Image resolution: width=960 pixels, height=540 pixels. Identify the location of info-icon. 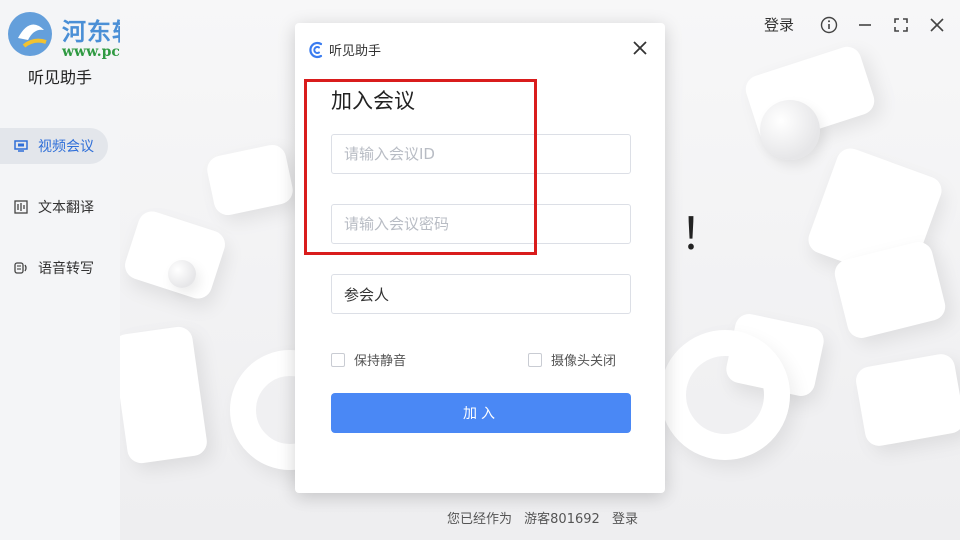
(829, 25).